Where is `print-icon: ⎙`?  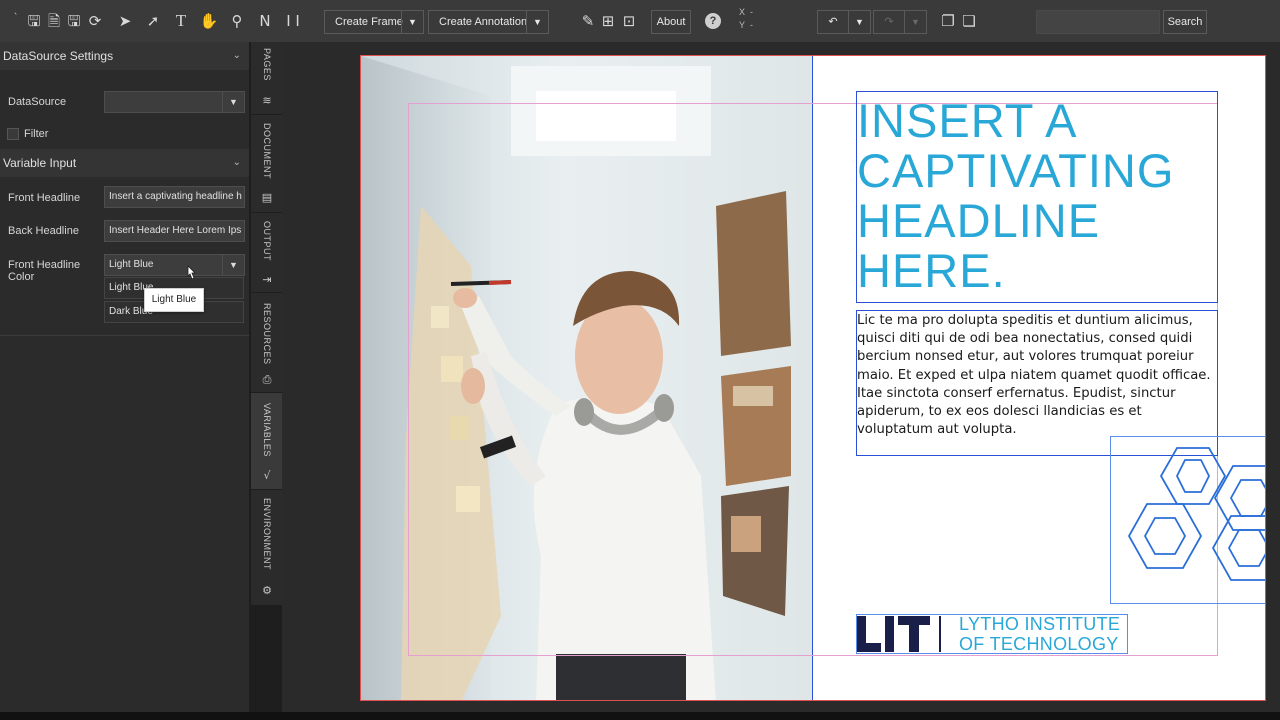
print-icon: ⎙ is located at coordinates (267, 379).